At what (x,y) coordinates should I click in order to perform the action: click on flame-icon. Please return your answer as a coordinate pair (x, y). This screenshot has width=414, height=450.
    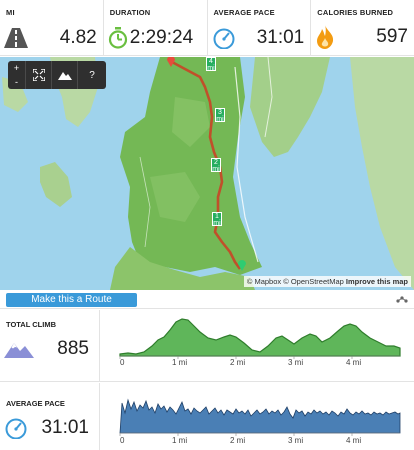
    Looking at the image, I should click on (325, 37).